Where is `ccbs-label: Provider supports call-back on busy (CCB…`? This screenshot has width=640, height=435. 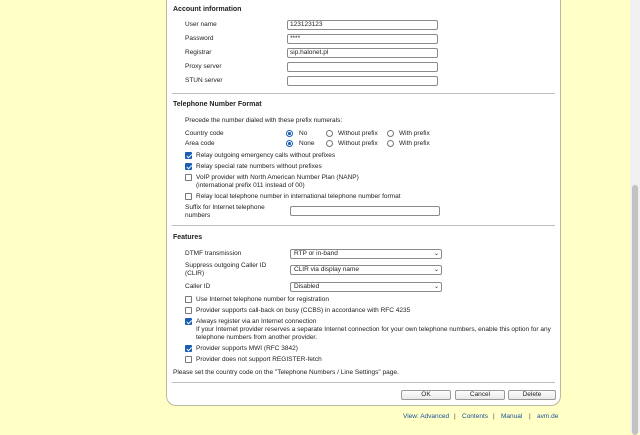 ccbs-label: Provider supports call-back on busy (CCB… is located at coordinates (303, 310).